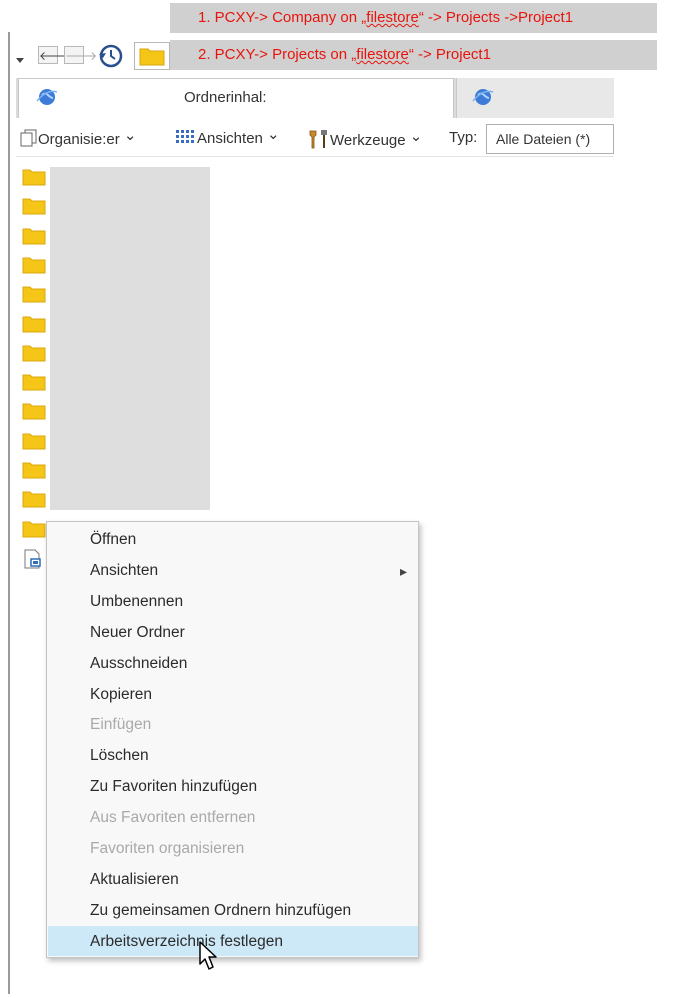  Describe the element at coordinates (136, 602) in the screenshot. I see `context-menu-item: Umbenennen` at that location.